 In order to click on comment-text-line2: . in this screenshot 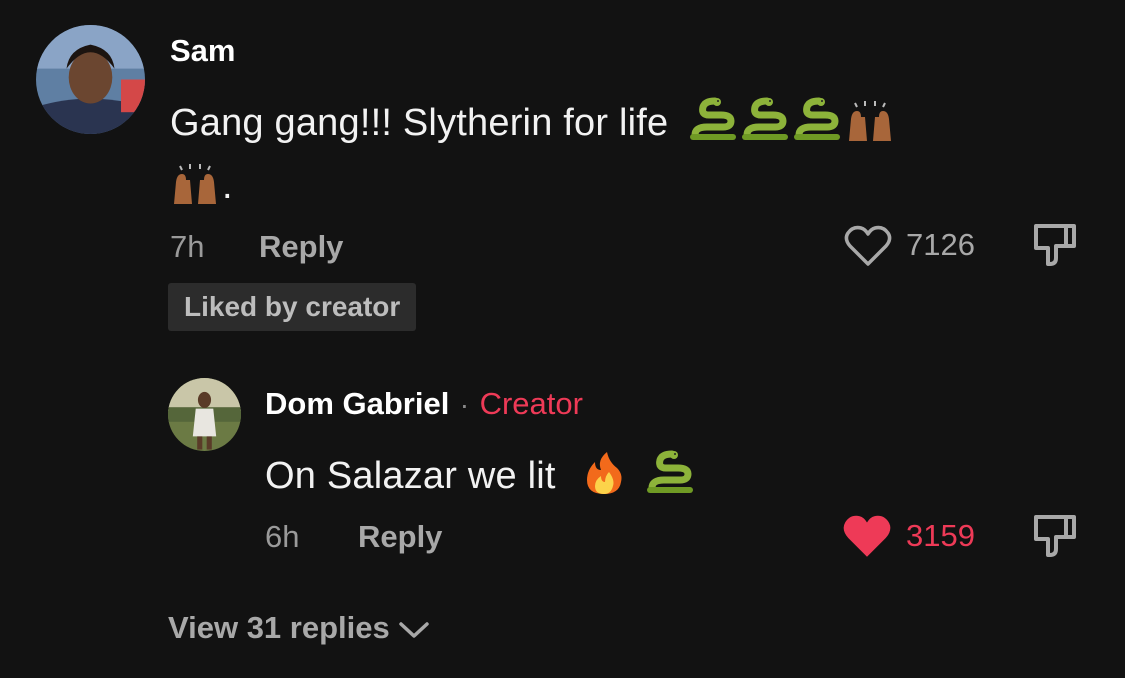, I will do `click(201, 184)`.